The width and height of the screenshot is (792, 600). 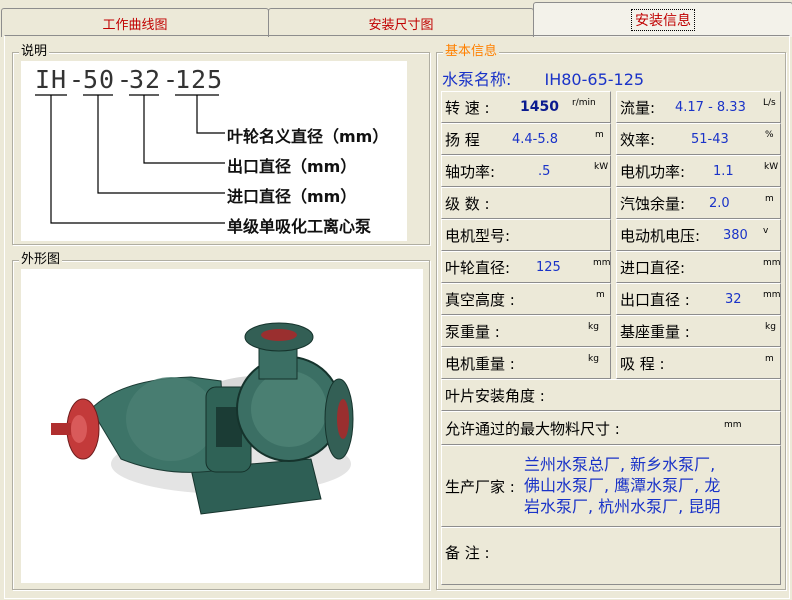 What do you see at coordinates (532, 429) in the screenshot?
I see `max-particle-label: 允许通过的最大物料尺寸 :` at bounding box center [532, 429].